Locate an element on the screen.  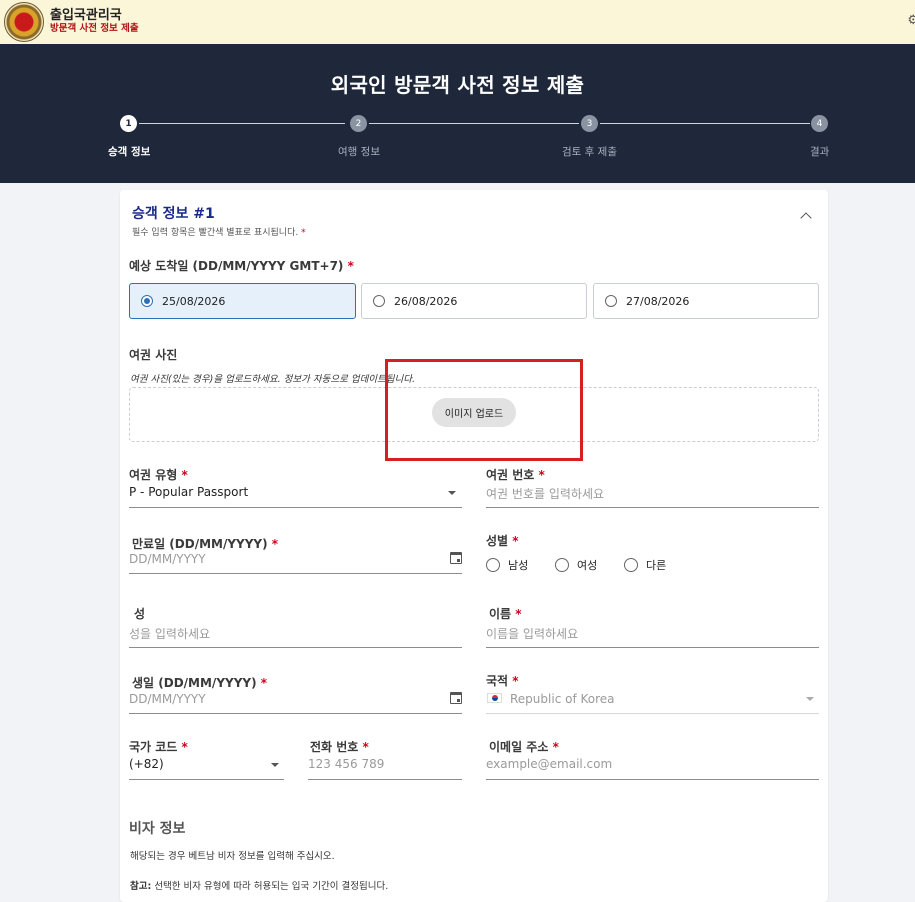
gender-option-label: 여성 is located at coordinates (587, 565).